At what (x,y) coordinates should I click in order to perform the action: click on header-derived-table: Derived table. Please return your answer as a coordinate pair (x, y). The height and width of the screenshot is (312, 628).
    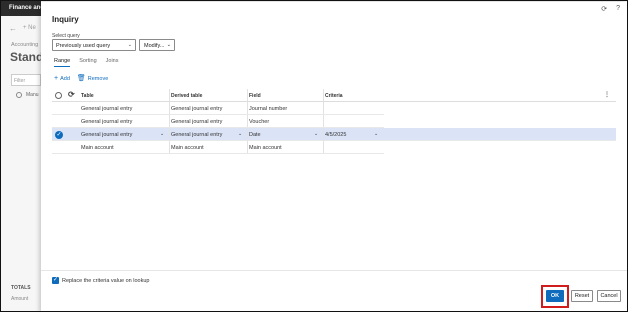
    Looking at the image, I should click on (186, 96).